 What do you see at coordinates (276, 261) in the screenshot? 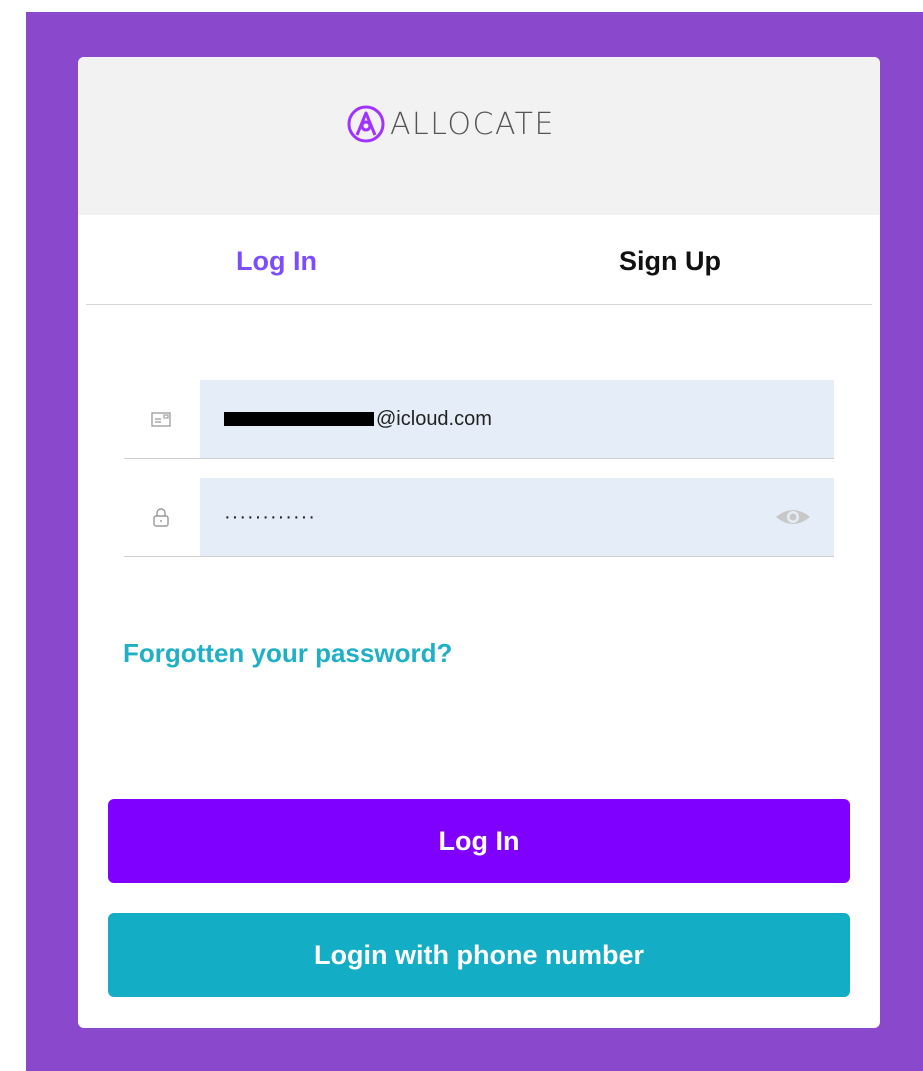
I see `tab-login: Log In` at bounding box center [276, 261].